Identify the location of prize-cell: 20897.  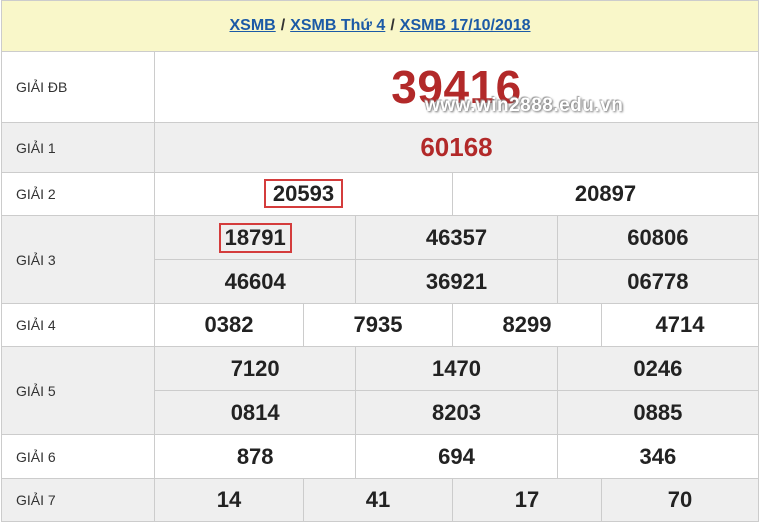
(605, 194).